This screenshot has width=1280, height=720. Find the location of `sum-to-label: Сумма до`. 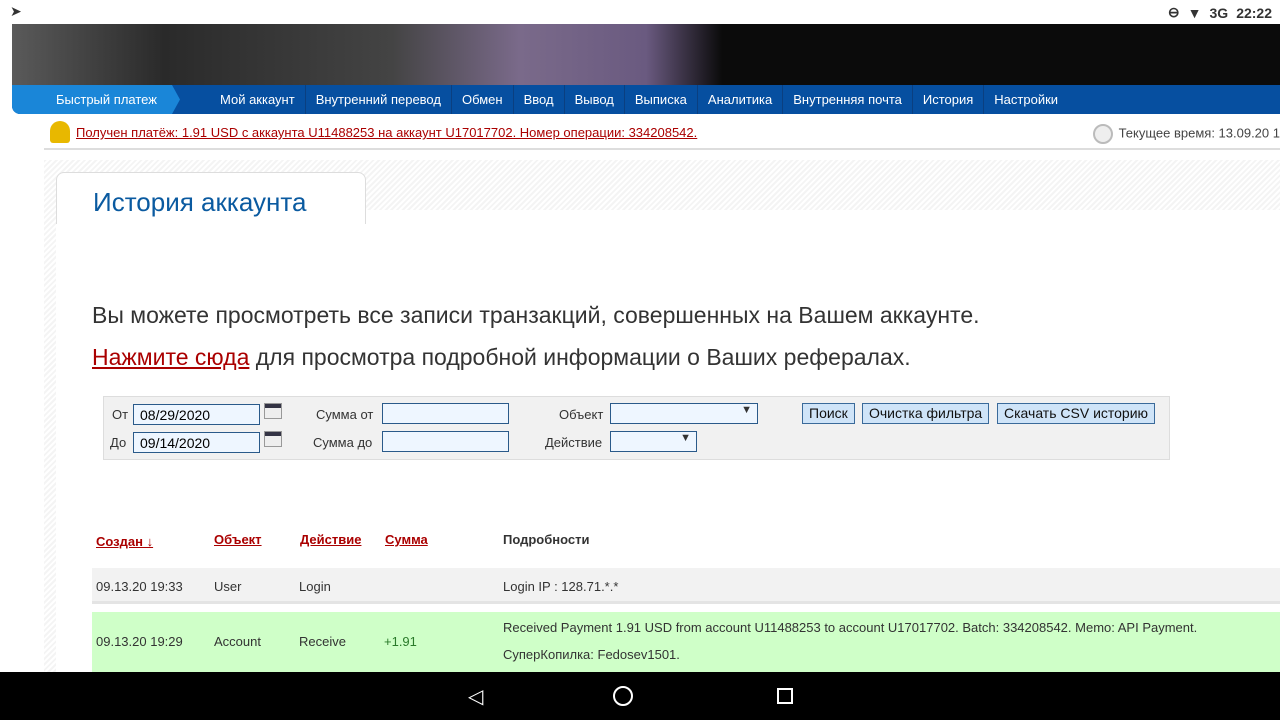

sum-to-label: Сумма до is located at coordinates (343, 442).